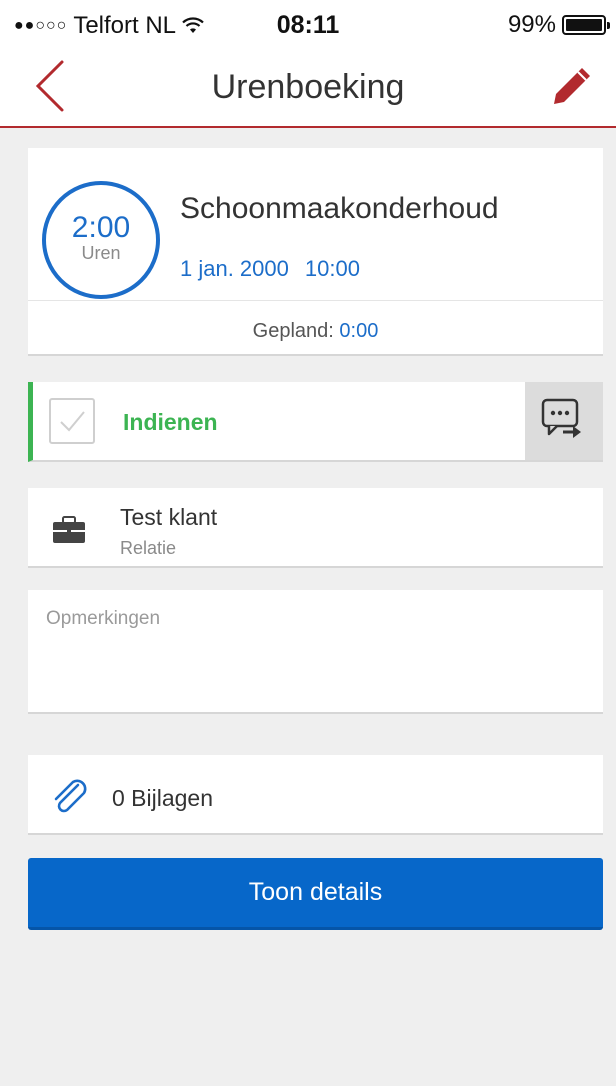 This screenshot has height=1086, width=616. Describe the element at coordinates (293, 331) in the screenshot. I see `planned-label: Gepland:` at that location.